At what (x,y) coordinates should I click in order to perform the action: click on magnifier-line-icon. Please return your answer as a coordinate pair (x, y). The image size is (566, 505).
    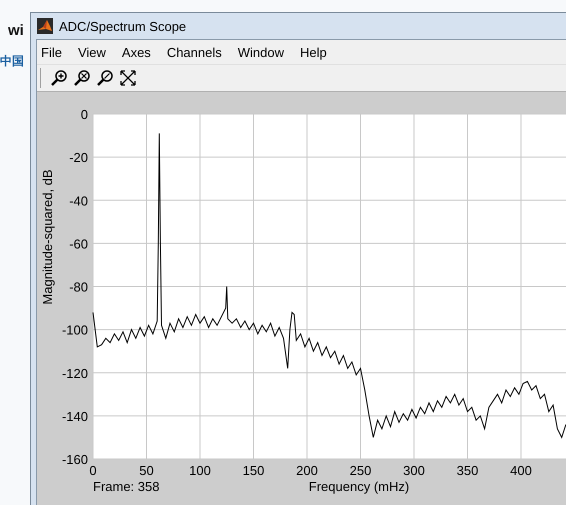
    Looking at the image, I should click on (105, 78).